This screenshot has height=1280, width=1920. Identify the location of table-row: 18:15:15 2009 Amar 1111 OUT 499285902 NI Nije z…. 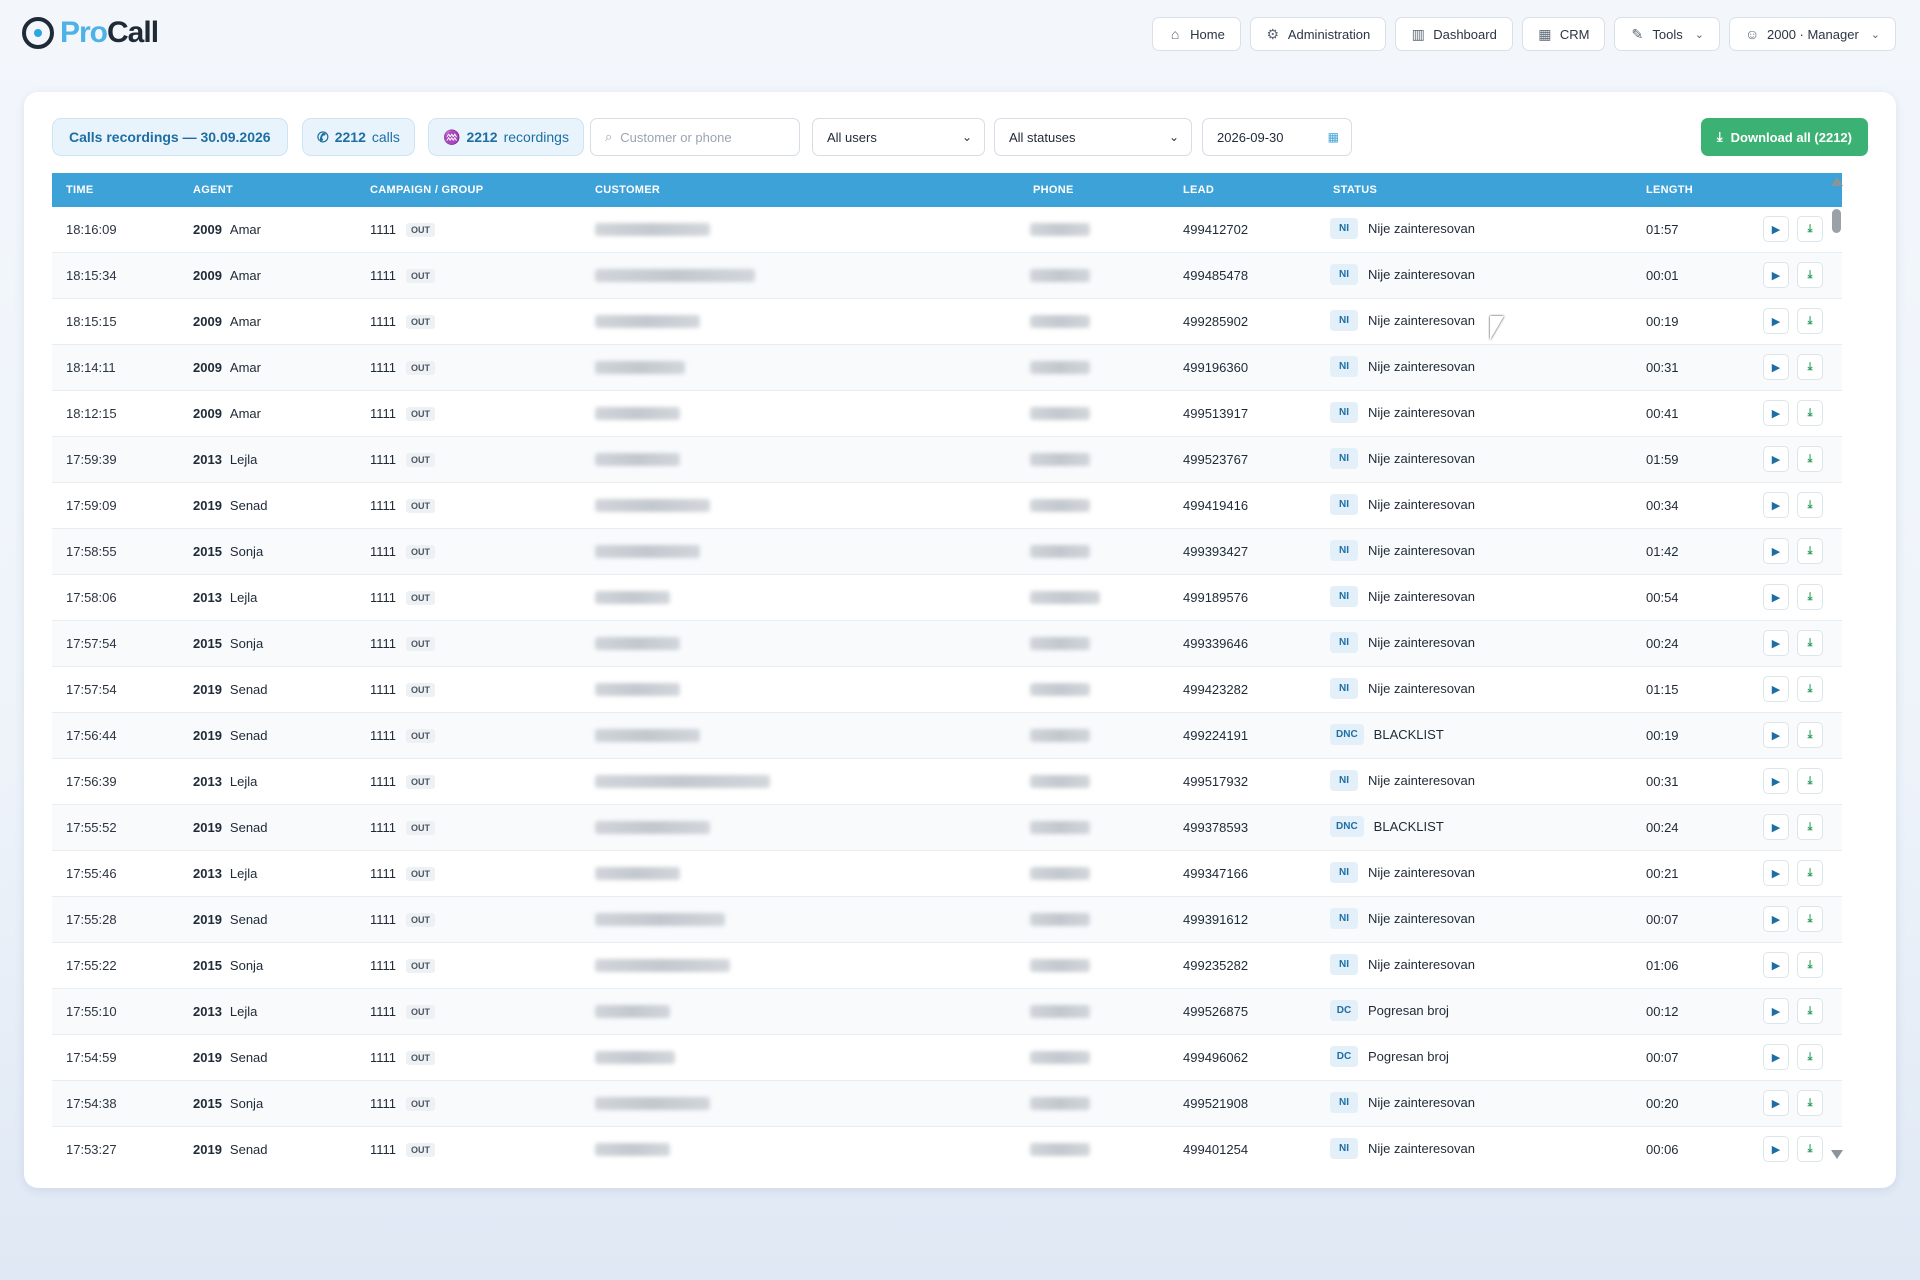
(947, 322).